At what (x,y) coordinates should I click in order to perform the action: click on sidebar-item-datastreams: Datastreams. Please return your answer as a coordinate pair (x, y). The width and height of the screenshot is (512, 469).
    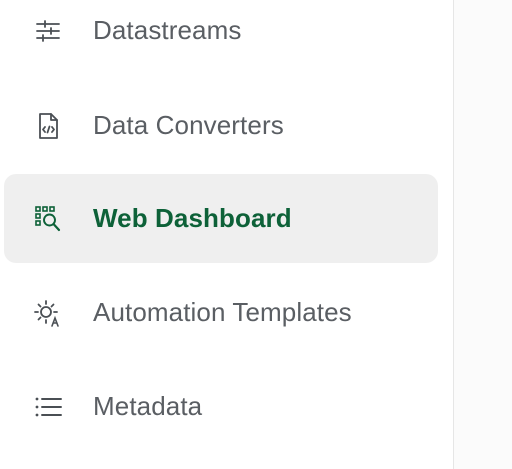
    Looking at the image, I should click on (221, 37).